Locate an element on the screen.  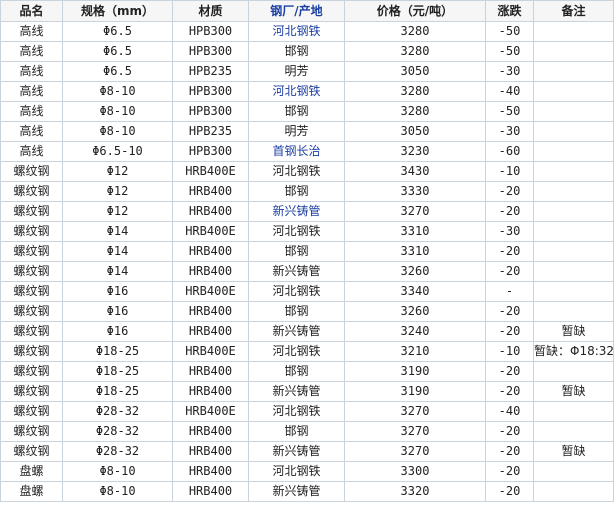
cell-price: 3330 is located at coordinates (415, 191).